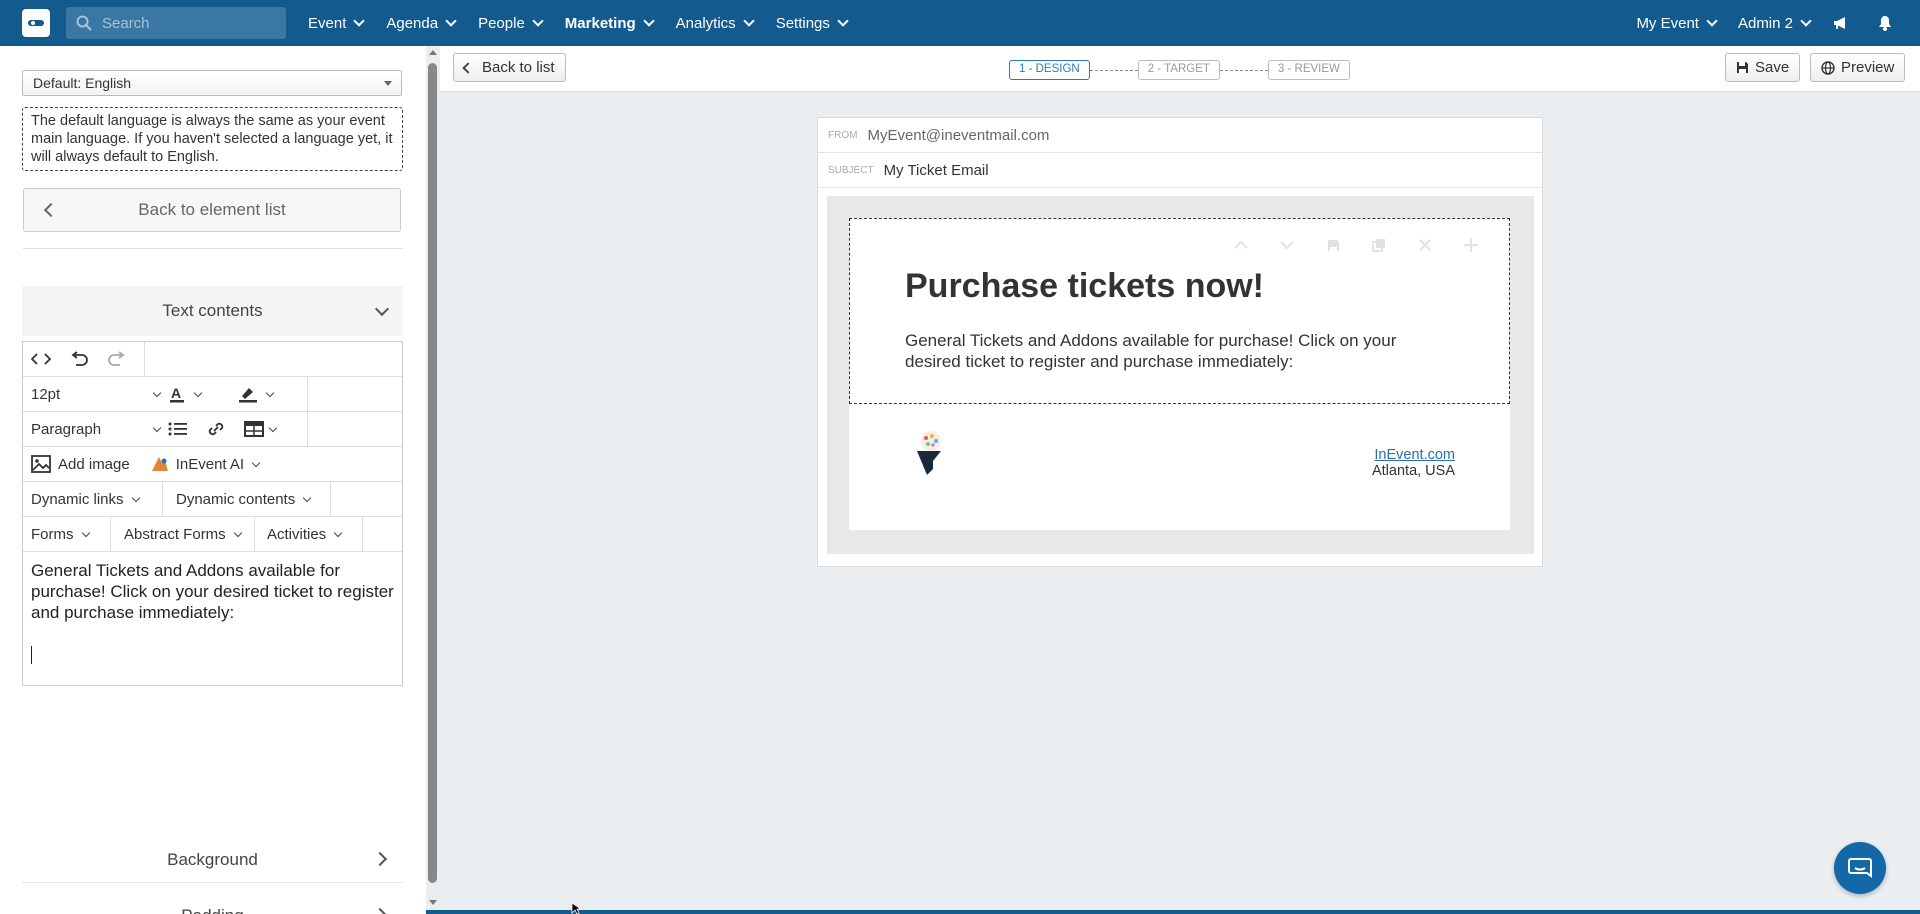 Image resolution: width=1920 pixels, height=914 pixels. Describe the element at coordinates (843, 135) in the screenshot. I see `from-label: FROM` at that location.